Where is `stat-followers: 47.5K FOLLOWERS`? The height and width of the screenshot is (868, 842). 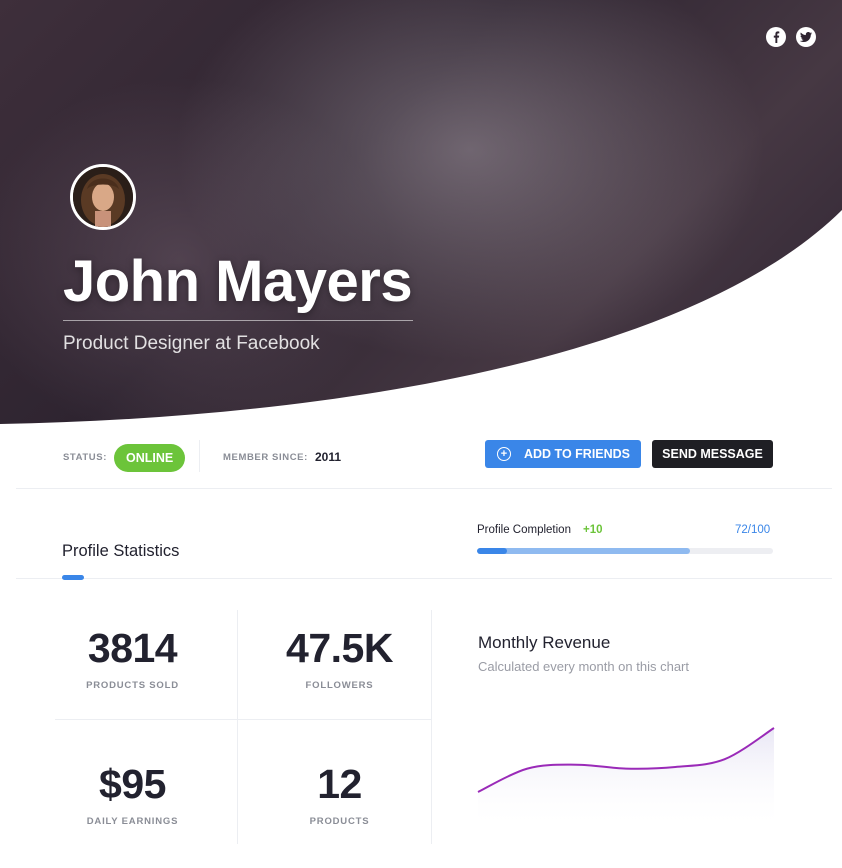 stat-followers: 47.5K FOLLOWERS is located at coordinates (339, 658).